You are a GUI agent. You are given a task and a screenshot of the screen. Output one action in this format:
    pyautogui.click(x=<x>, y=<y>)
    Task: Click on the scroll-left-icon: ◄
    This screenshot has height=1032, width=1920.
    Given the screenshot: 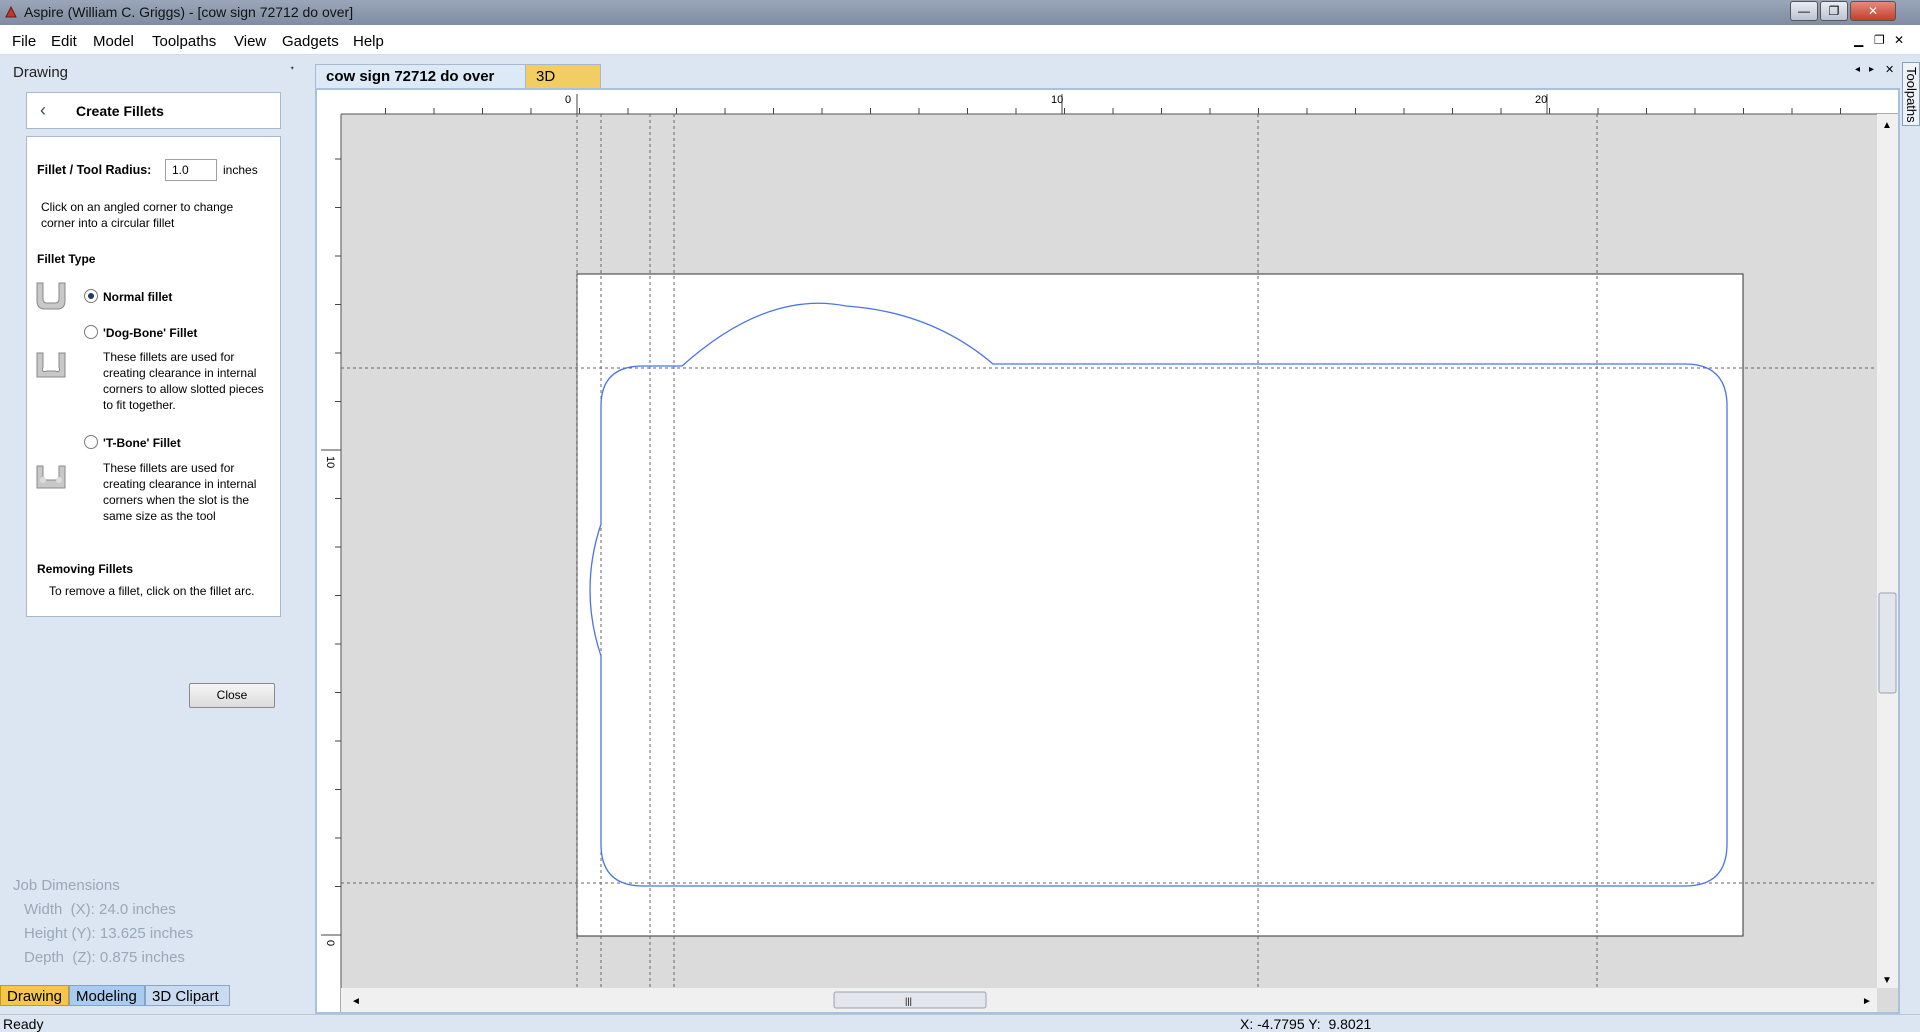 What is the action you would take?
    pyautogui.click(x=356, y=1001)
    